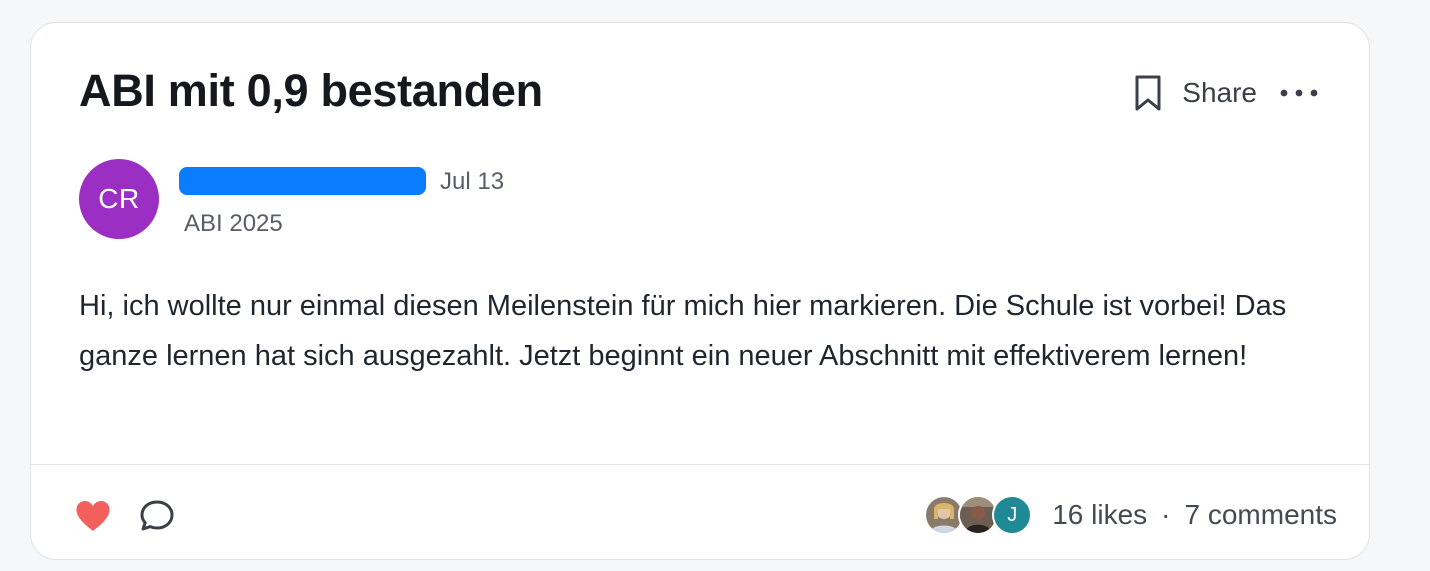 The image size is (1430, 571). I want to click on liker-avatar: J, so click(1012, 515).